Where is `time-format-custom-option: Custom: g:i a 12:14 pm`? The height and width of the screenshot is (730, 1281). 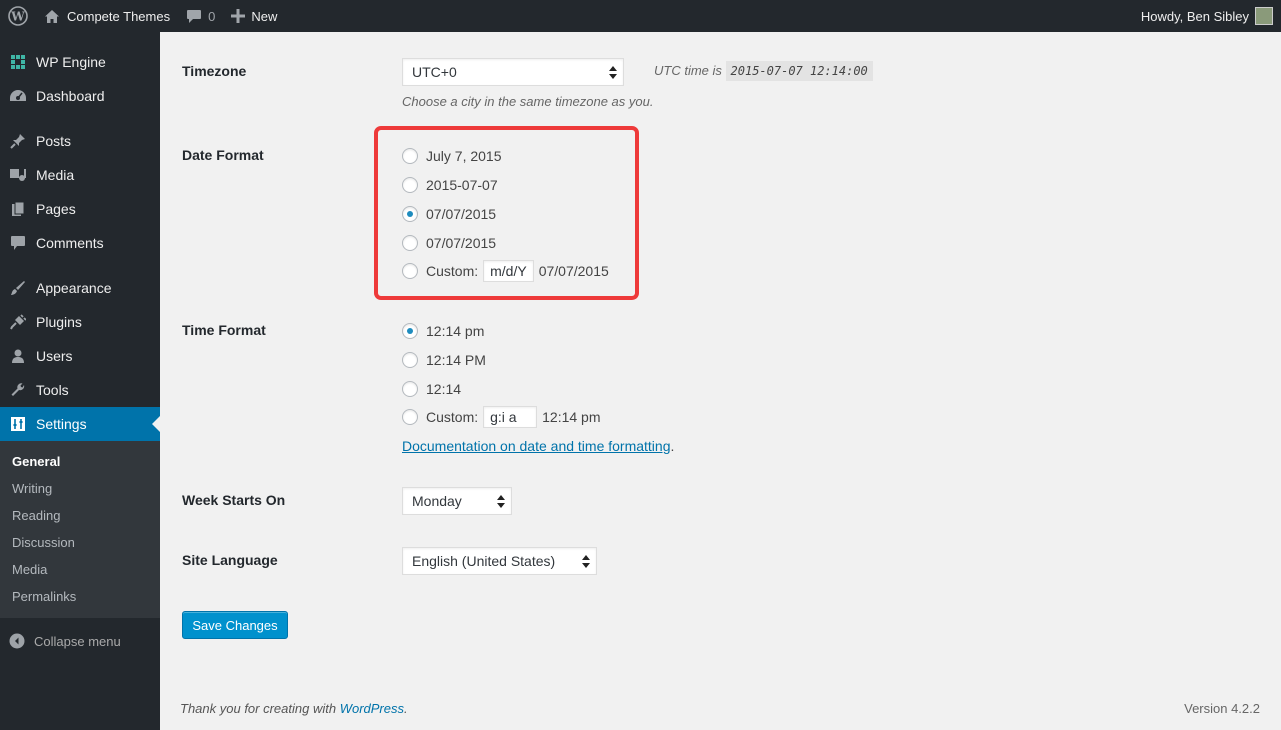
time-format-custom-option: Custom: g:i a 12:14 pm is located at coordinates (501, 417).